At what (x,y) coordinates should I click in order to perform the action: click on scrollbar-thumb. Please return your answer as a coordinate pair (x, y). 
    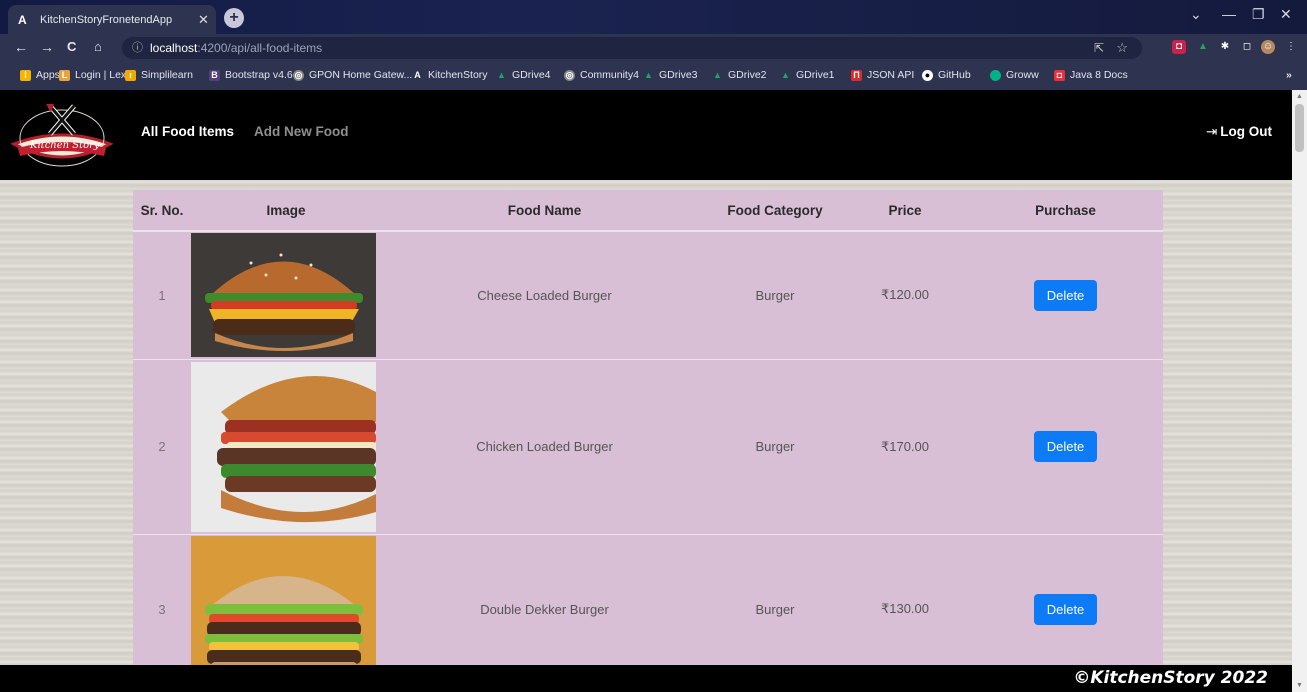
    Looking at the image, I should click on (1299, 128).